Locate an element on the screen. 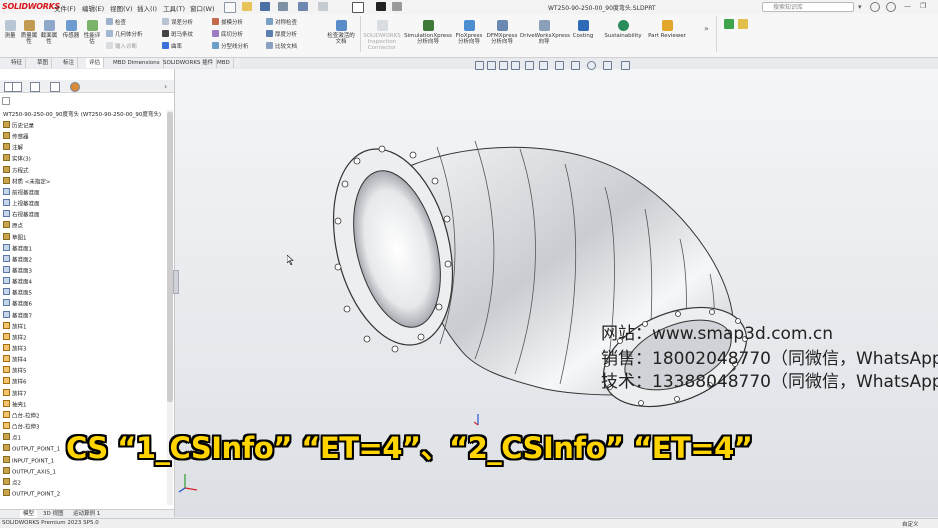 This screenshot has height=528, width=938. view-orientation-icon is located at coordinates (543, 65).